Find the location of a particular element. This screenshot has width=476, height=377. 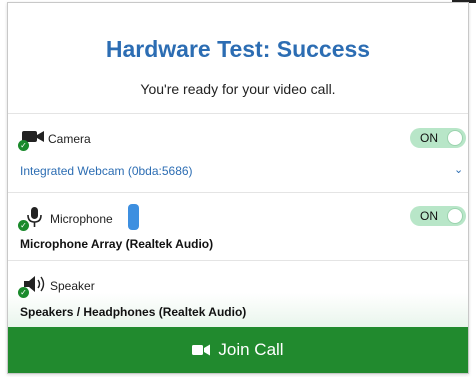

chevron-down-icon: ⌄ is located at coordinates (458, 169).